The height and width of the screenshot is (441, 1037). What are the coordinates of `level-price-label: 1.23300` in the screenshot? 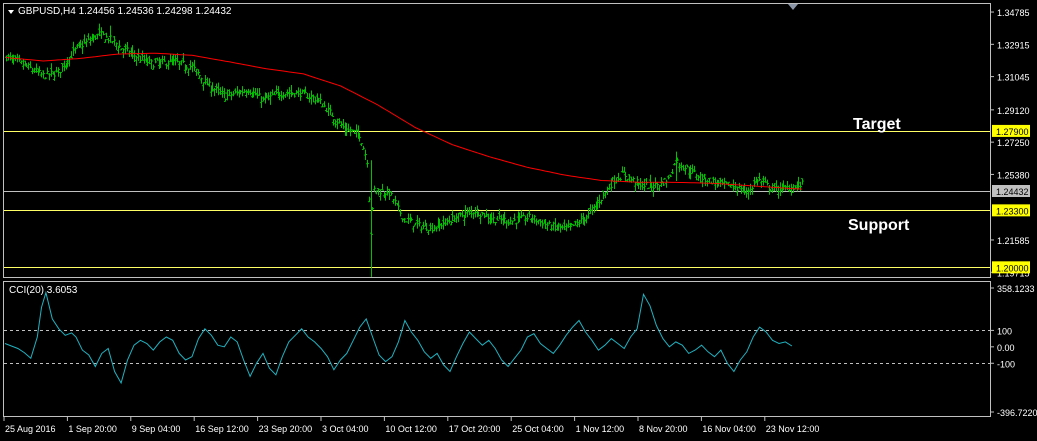 It's located at (1012, 211).